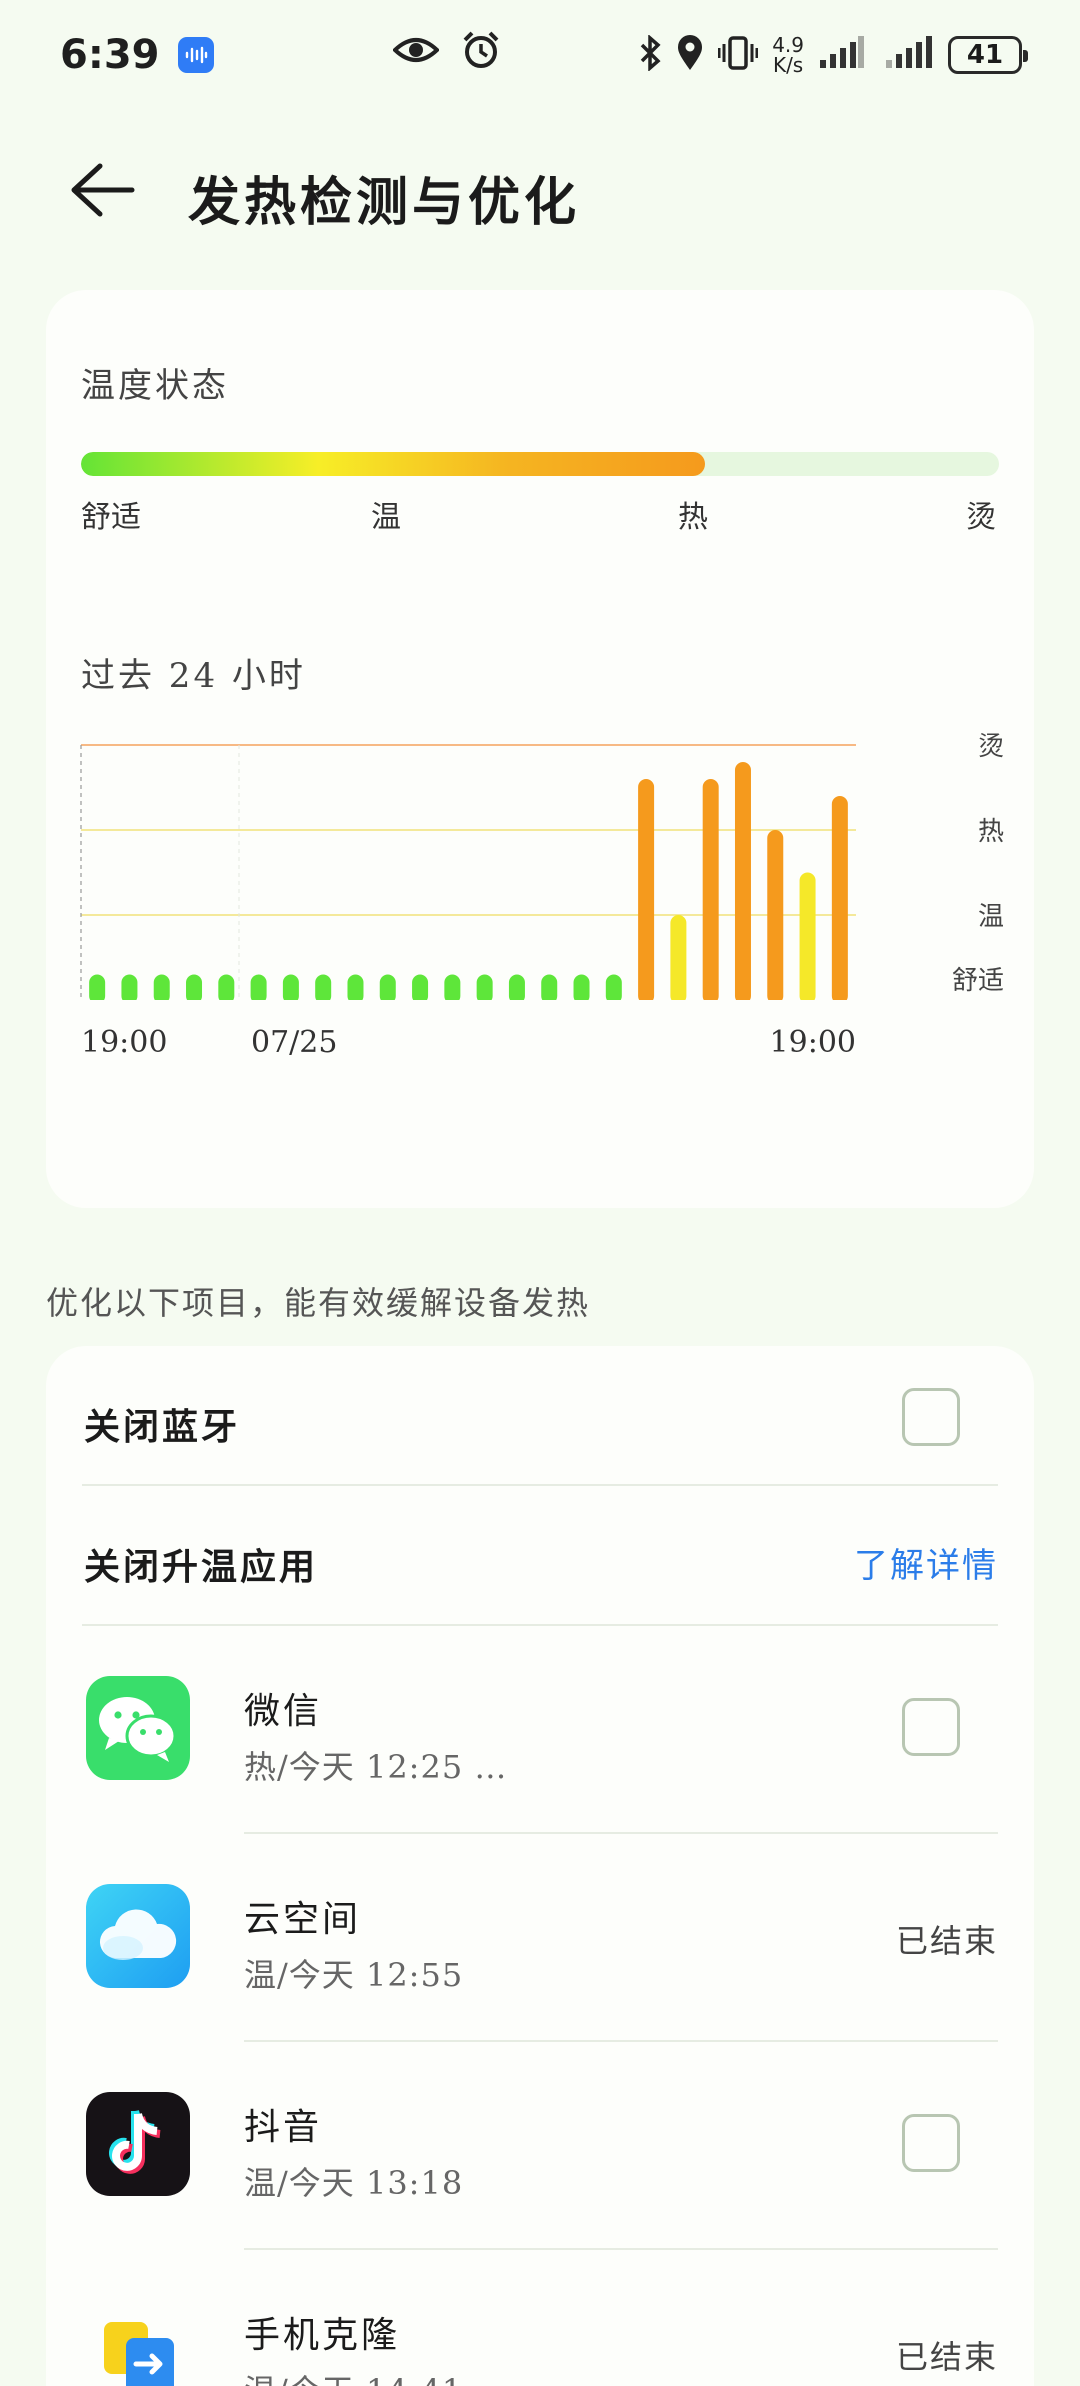 The width and height of the screenshot is (1080, 2386). Describe the element at coordinates (201, 1567) in the screenshot. I see `heating-apps-label: 关闭升温应用` at that location.